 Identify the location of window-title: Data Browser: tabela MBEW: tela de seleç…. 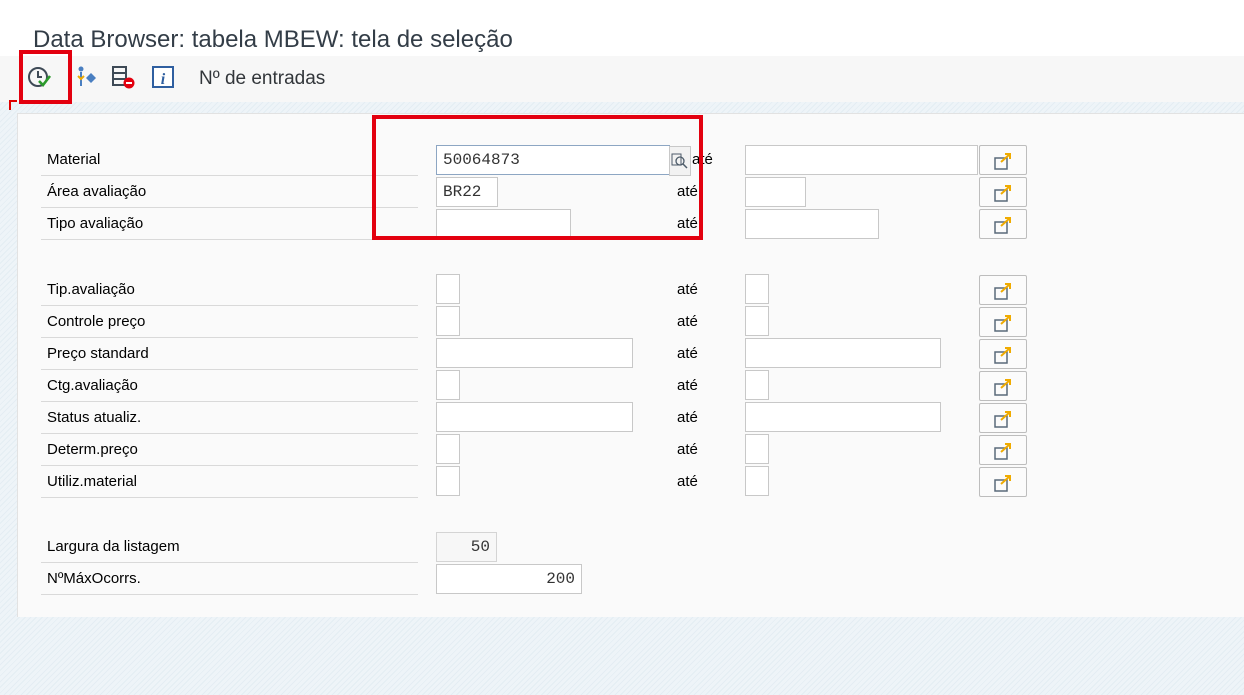
(273, 39).